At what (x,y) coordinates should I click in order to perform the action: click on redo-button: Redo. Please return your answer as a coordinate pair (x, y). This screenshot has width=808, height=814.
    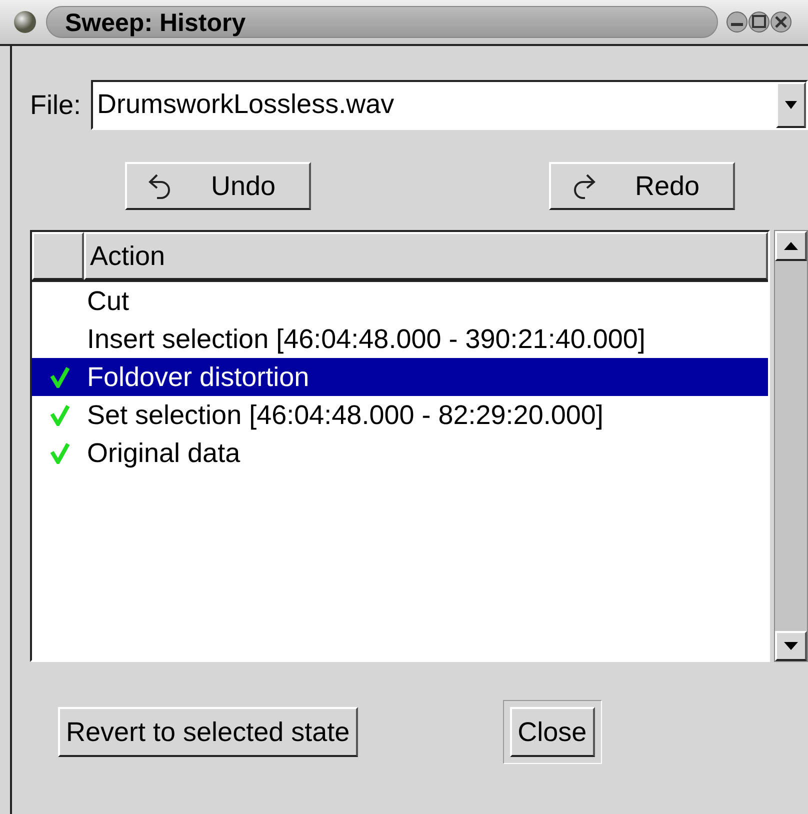
    Looking at the image, I should click on (642, 186).